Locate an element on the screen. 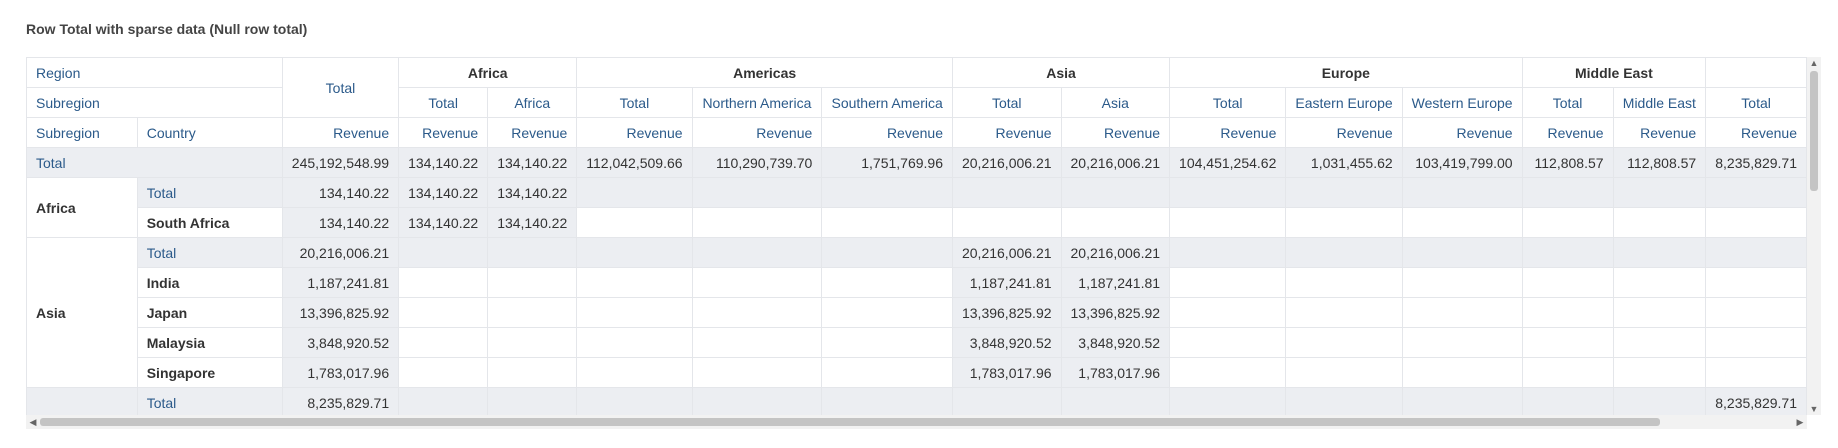  region-row-label: Africa is located at coordinates (82, 207).